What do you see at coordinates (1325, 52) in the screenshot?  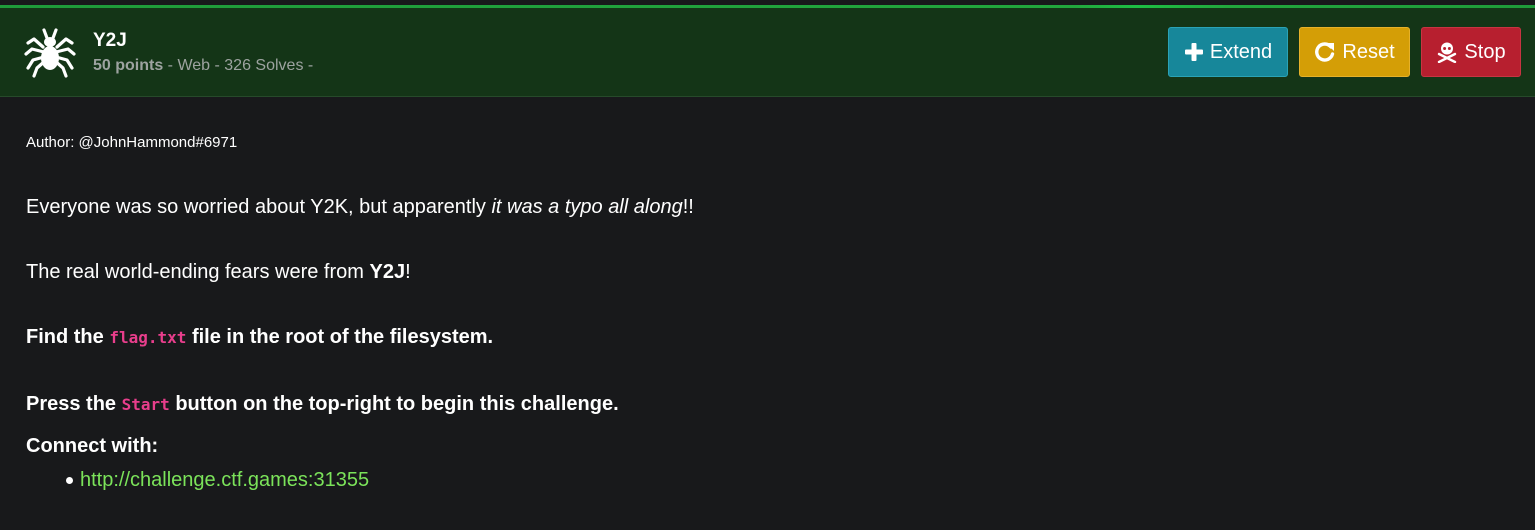 I see `redo-icon` at bounding box center [1325, 52].